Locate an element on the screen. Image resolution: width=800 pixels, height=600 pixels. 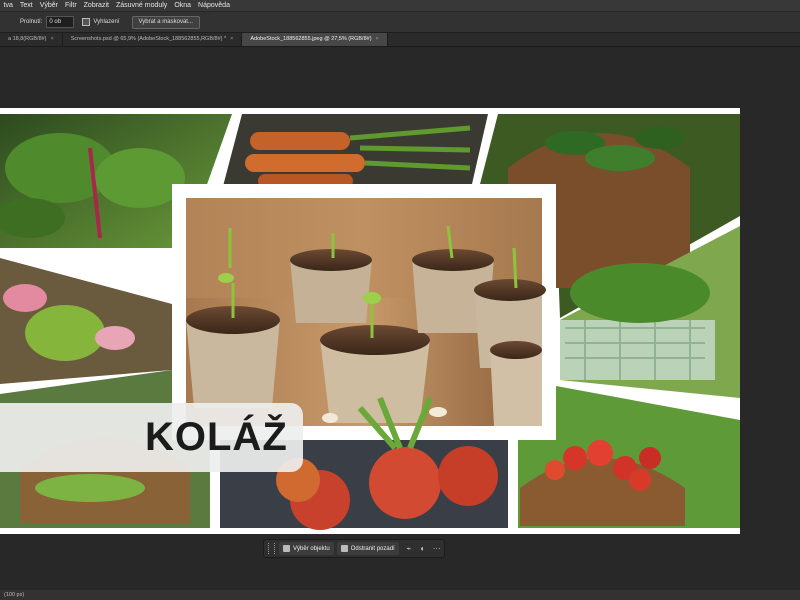
remove-background-label: Odstranit pozadí is located at coordinates (372, 548).